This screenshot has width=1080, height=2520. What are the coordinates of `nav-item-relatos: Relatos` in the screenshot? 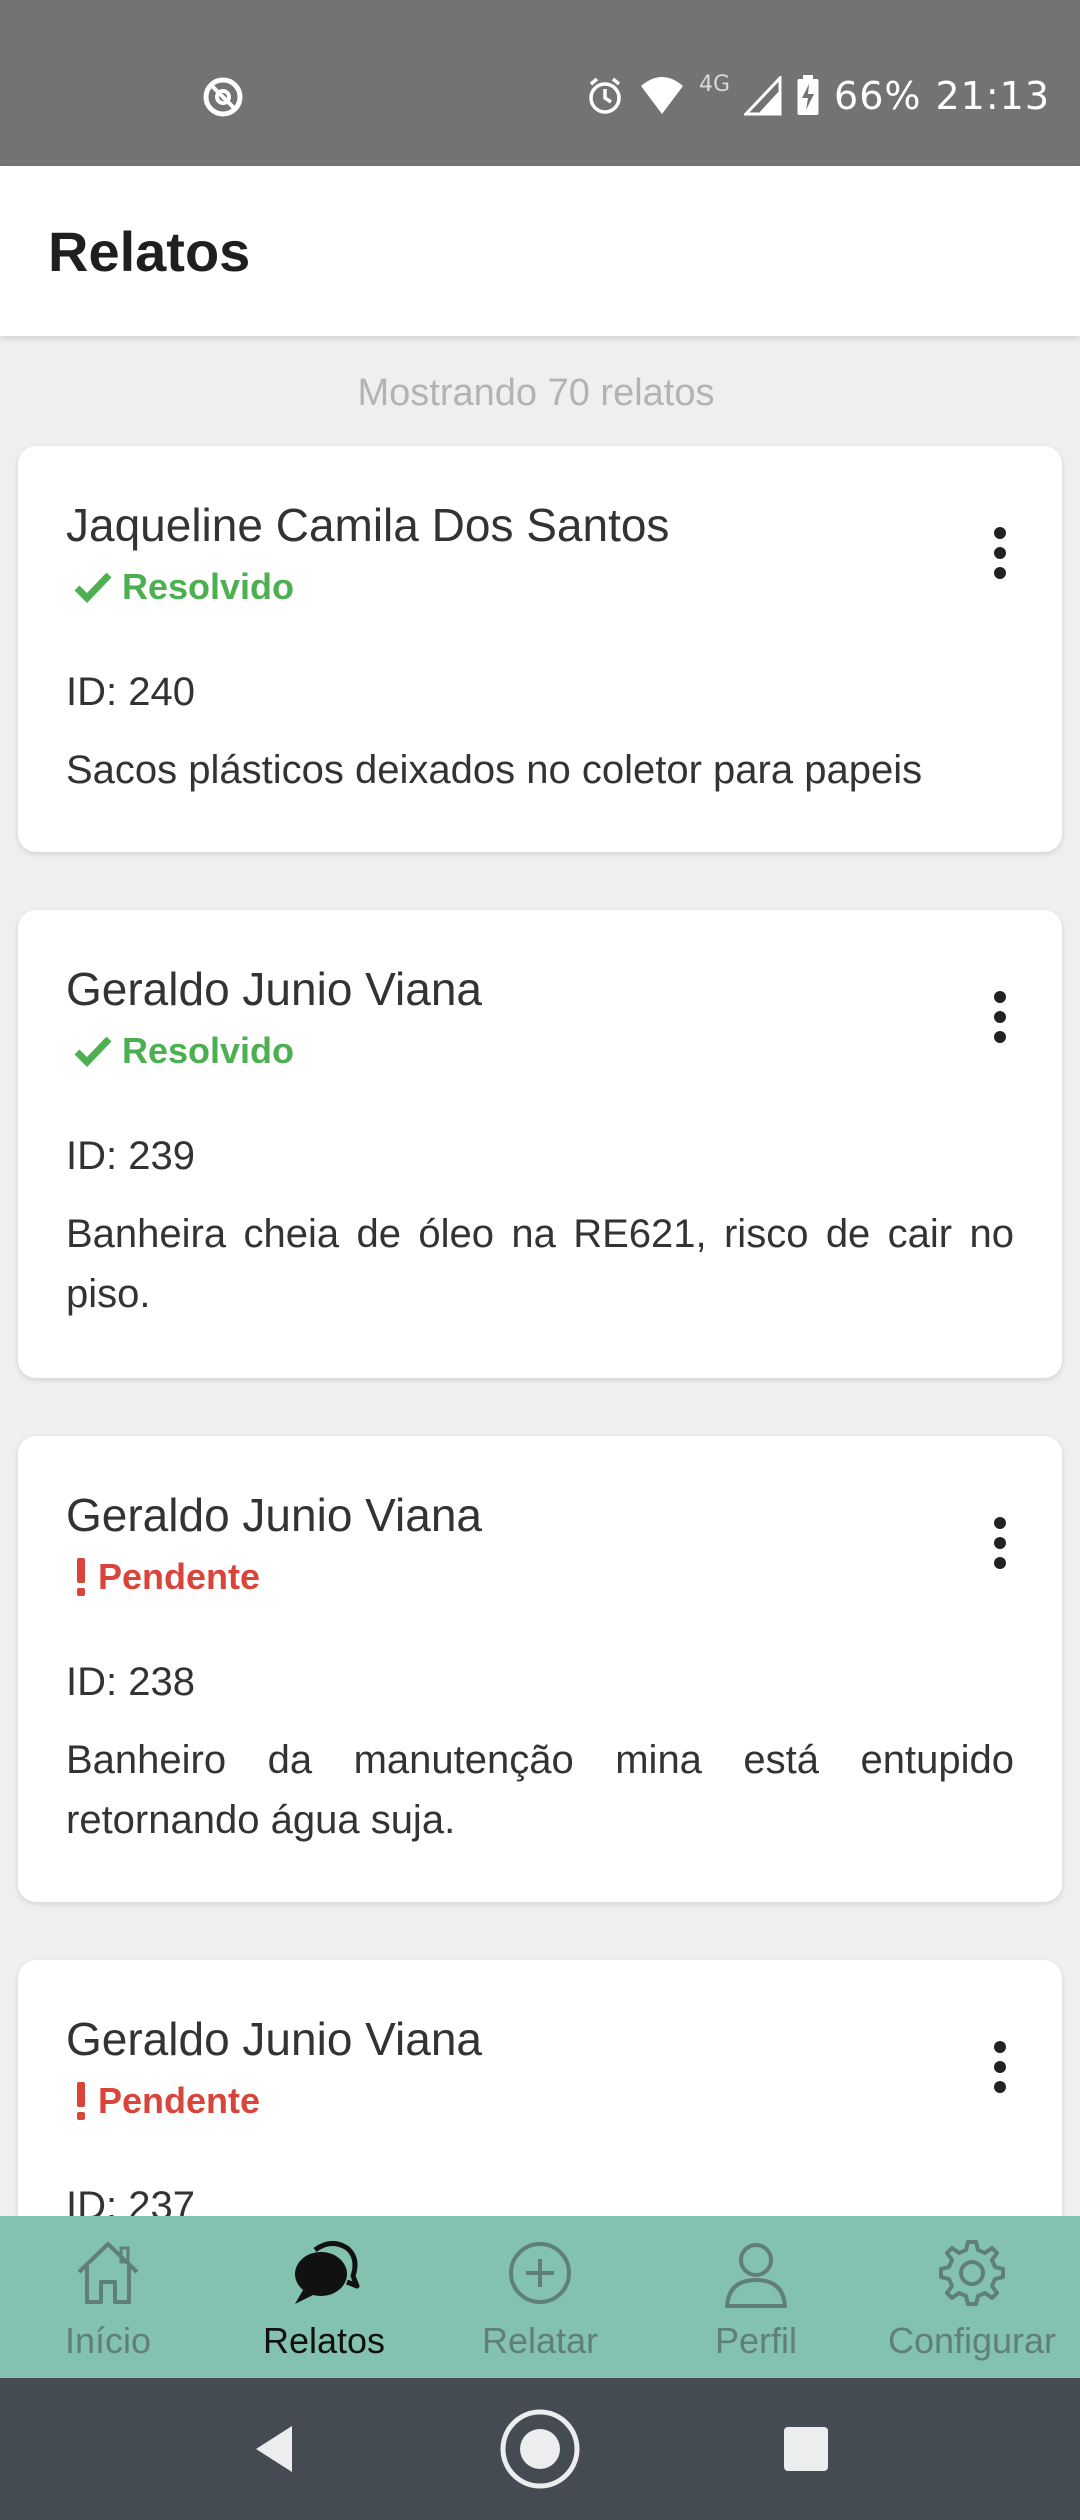 It's located at (324, 2297).